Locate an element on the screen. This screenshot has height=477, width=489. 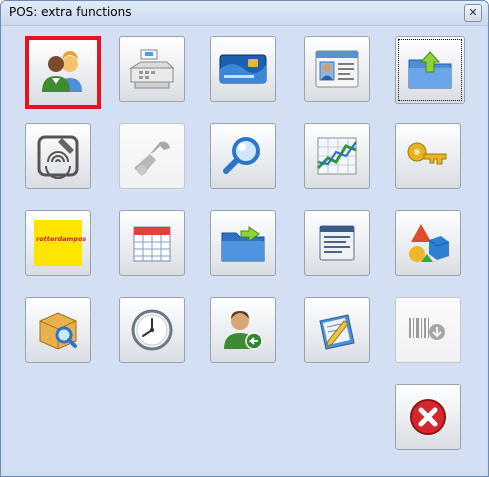
user-logout-icon is located at coordinates (243, 330).